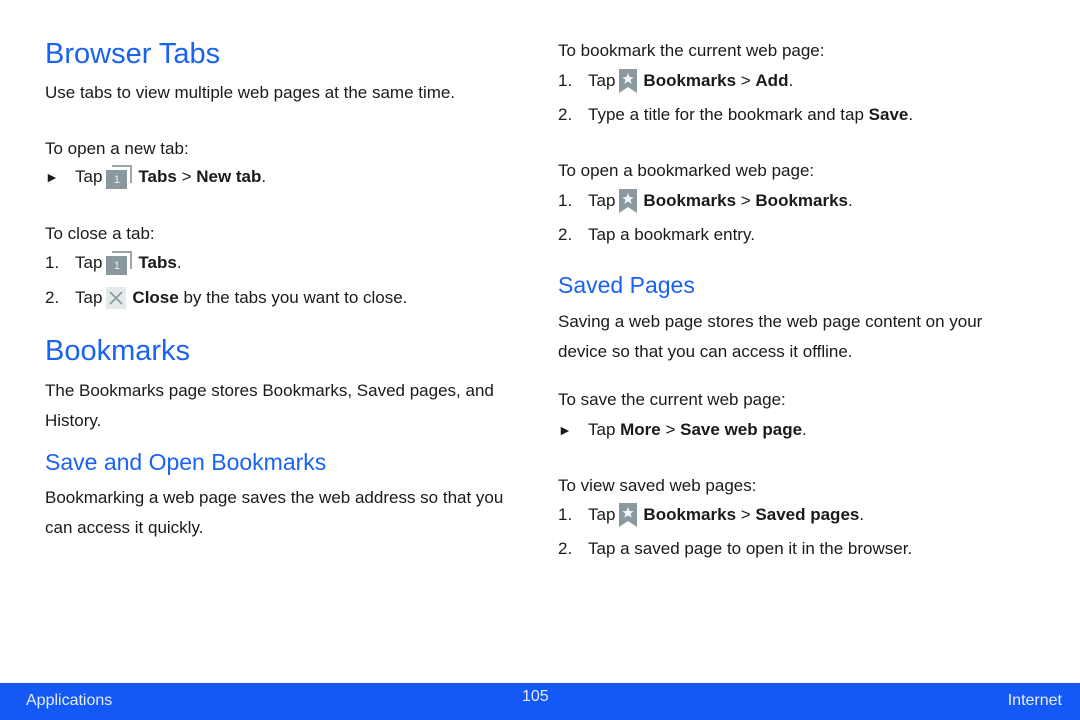 The width and height of the screenshot is (1080, 720). I want to click on close-step-1: 1. Tap 1 Tabs ., so click(113, 263).